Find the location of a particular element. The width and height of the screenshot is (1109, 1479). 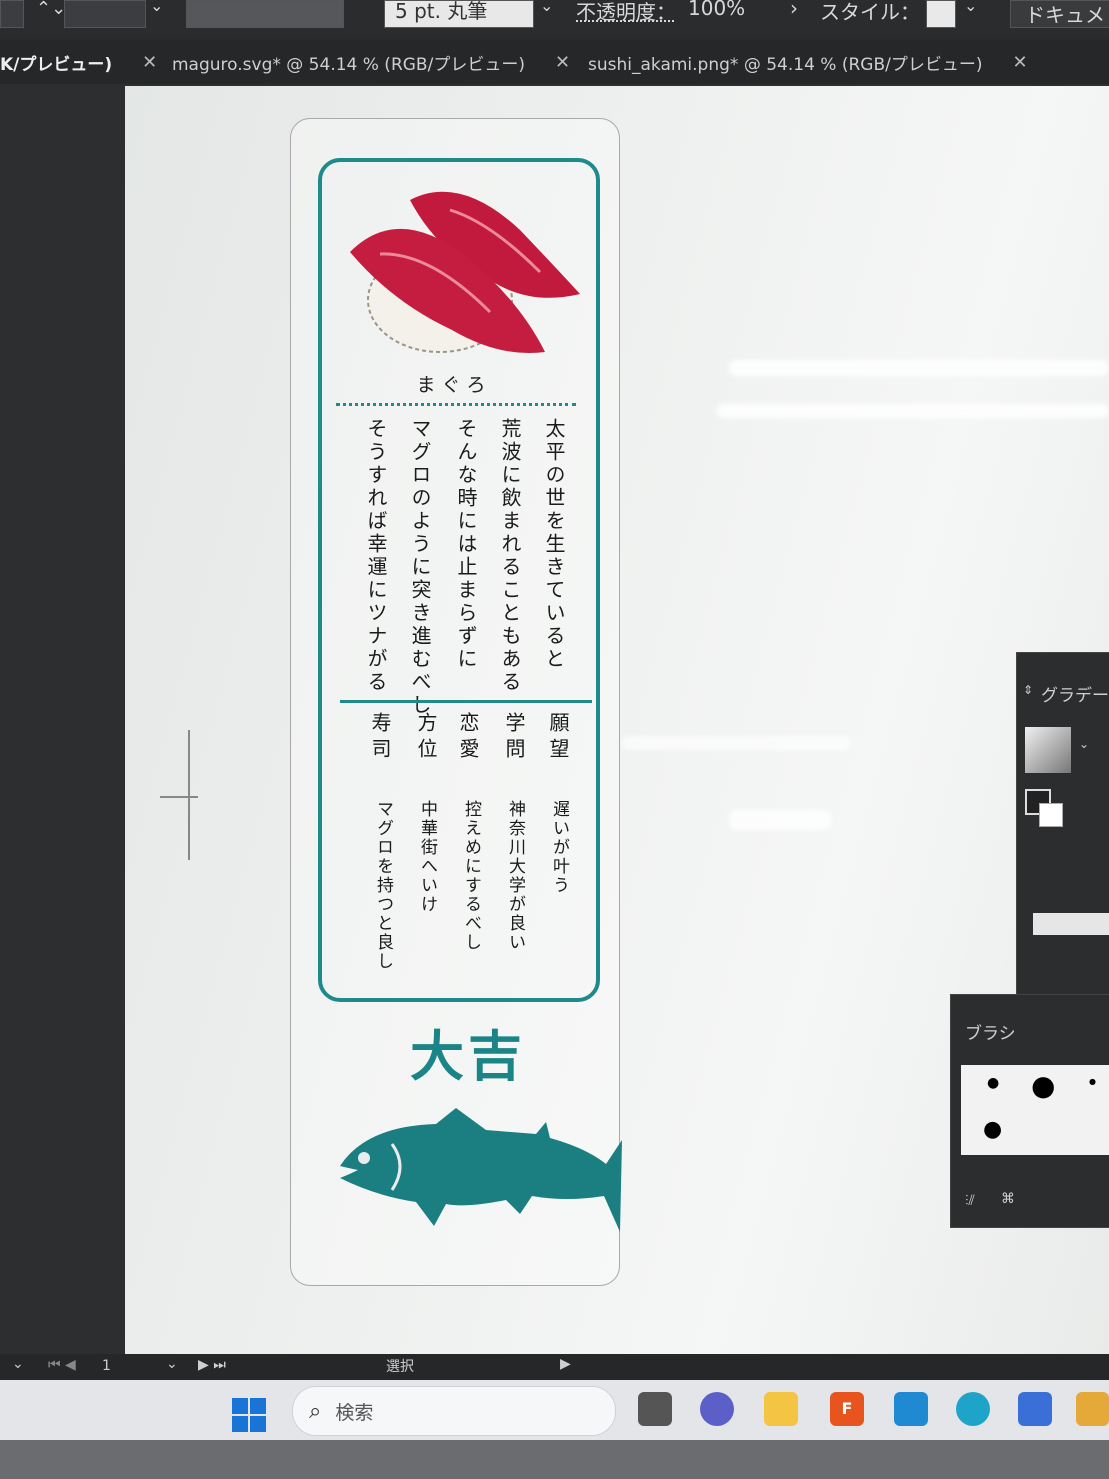

desk-surface is located at coordinates (554, 1459).